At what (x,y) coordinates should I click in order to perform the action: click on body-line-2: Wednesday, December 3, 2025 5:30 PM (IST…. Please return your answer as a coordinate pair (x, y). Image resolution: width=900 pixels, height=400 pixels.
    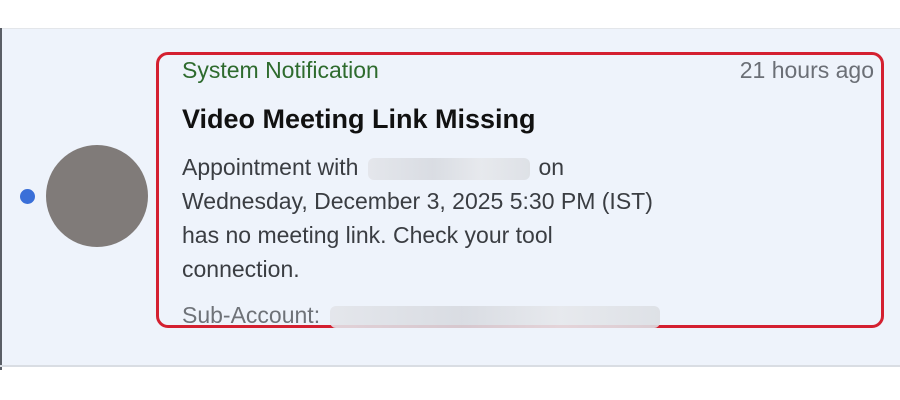
    Looking at the image, I should click on (417, 201).